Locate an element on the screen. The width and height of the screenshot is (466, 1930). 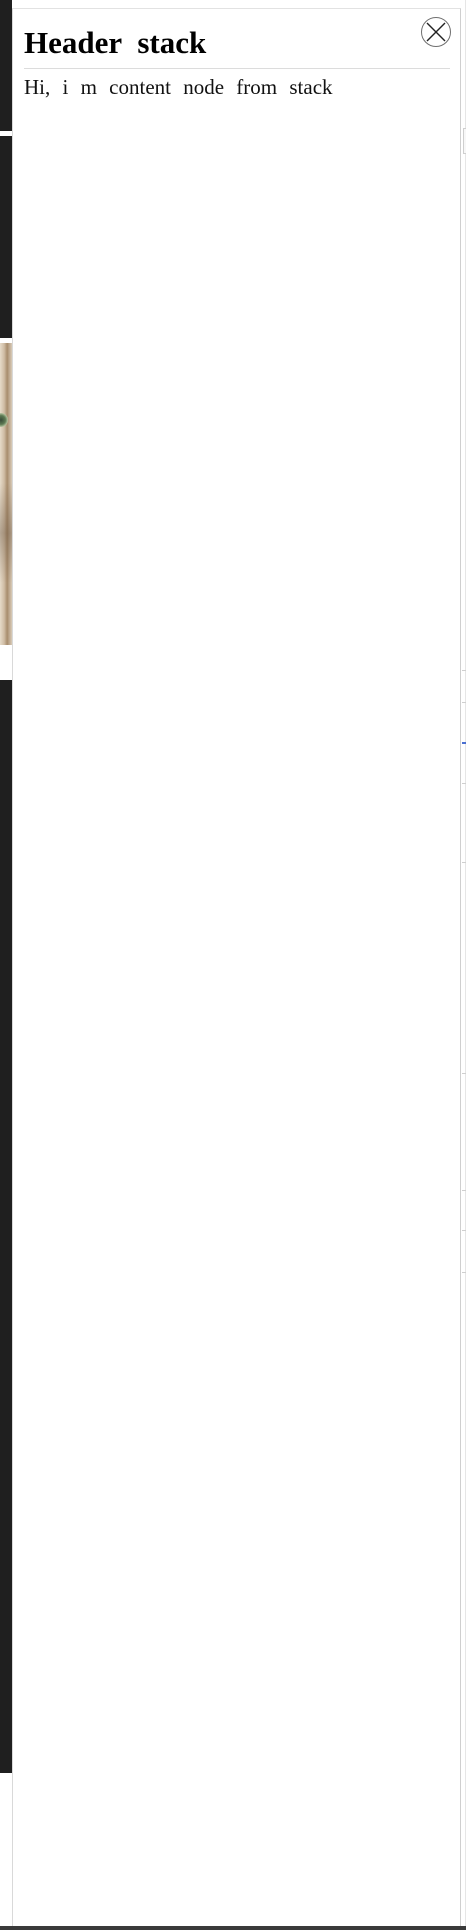
background-page-image is located at coordinates (6, 494).